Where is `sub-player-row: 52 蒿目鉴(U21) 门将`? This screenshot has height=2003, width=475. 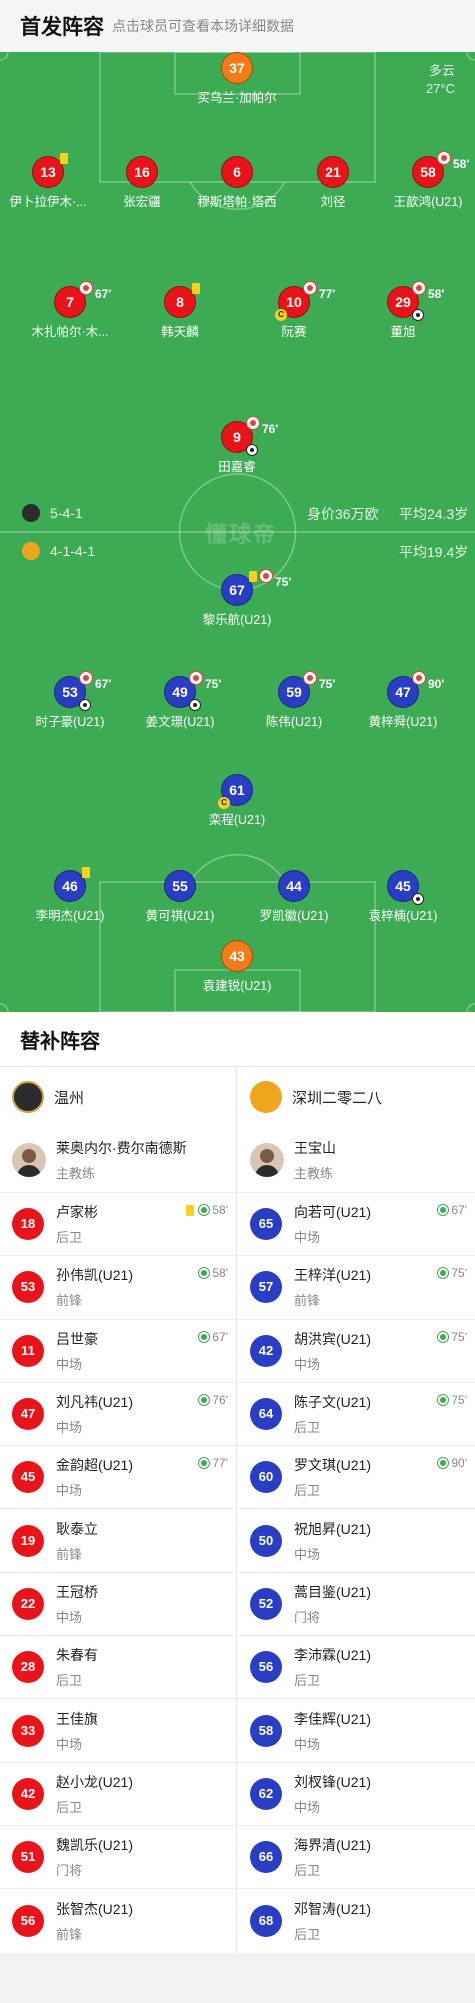 sub-player-row: 52 蒿目鉴(U21) 门将 is located at coordinates (356, 1605).